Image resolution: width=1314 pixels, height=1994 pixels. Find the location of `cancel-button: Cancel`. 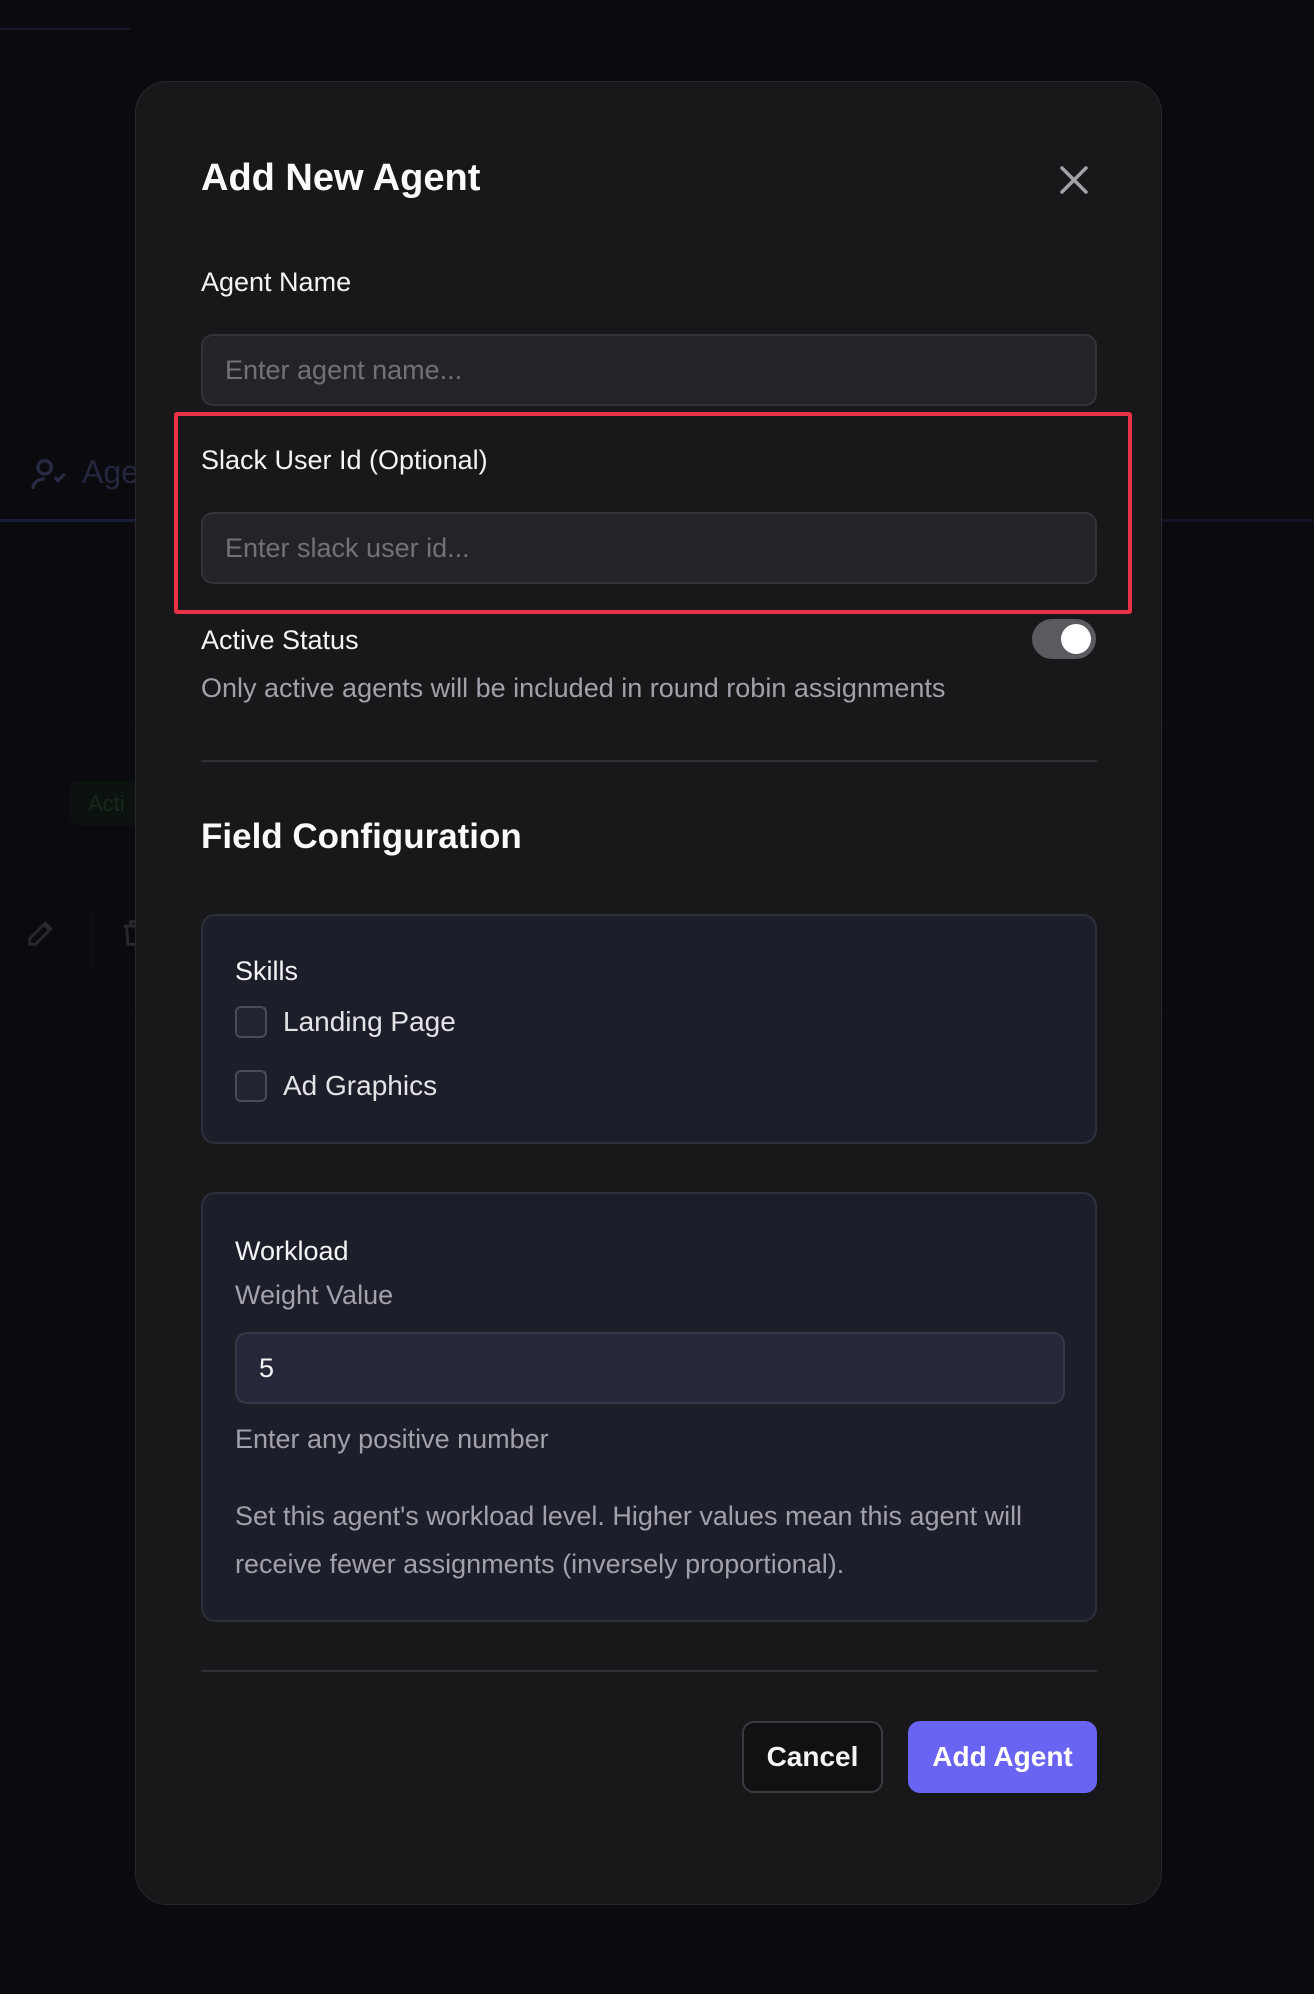

cancel-button: Cancel is located at coordinates (812, 1757).